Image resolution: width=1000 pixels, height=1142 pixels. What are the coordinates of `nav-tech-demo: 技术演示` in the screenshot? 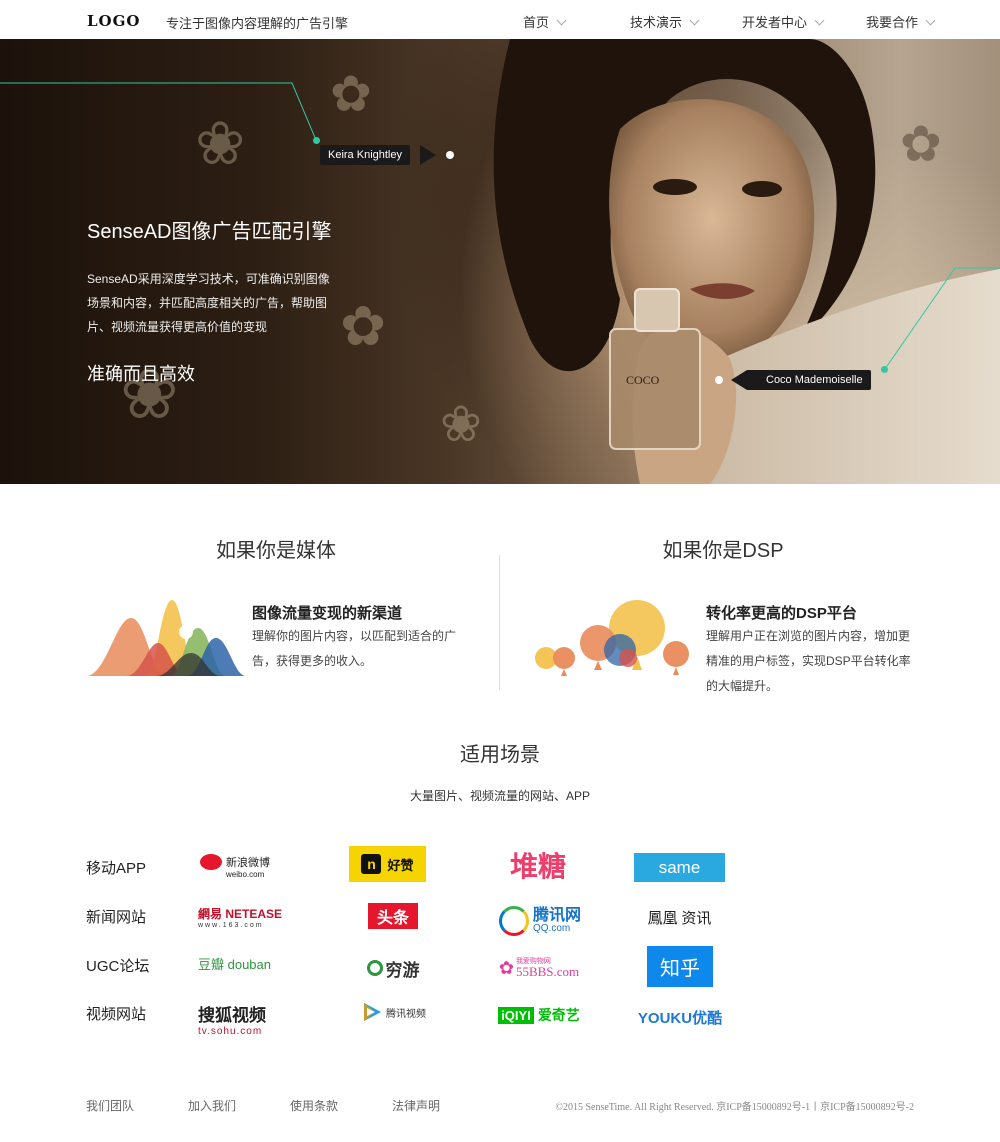 It's located at (665, 21).